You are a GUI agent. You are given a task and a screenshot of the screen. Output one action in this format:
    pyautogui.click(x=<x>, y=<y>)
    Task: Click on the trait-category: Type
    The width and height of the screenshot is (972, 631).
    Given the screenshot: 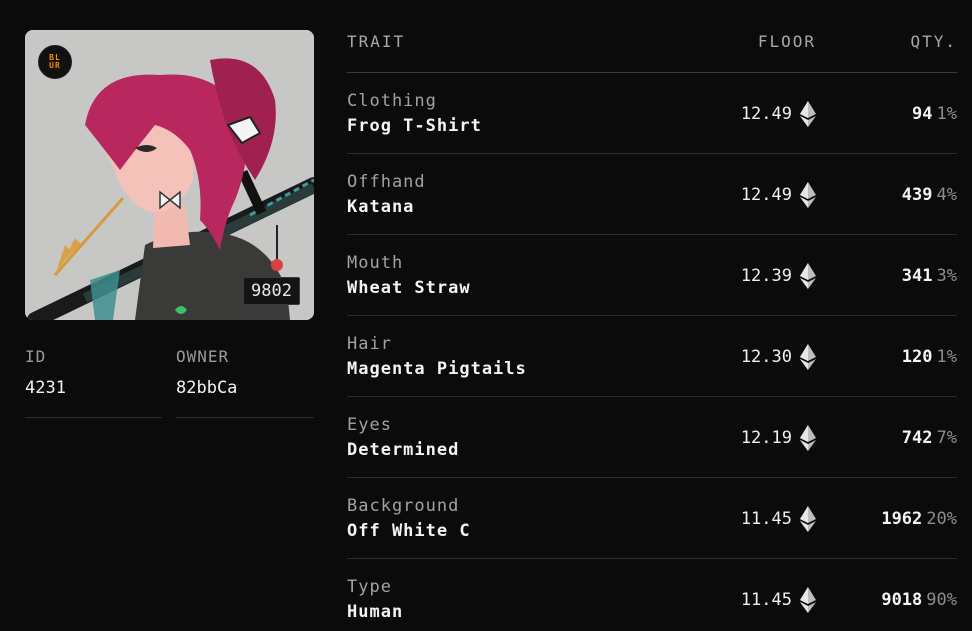 What is the action you would take?
    pyautogui.click(x=369, y=587)
    